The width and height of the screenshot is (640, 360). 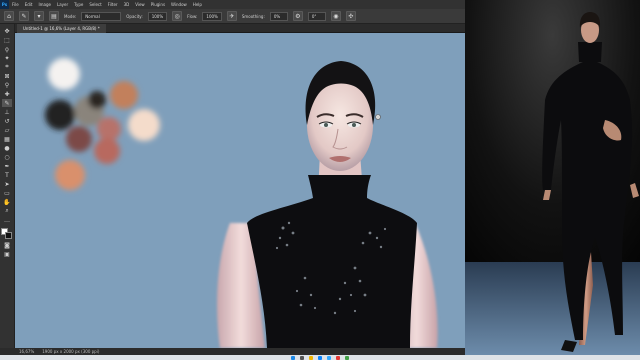 I want to click on eraser-icon: ▱, so click(x=7, y=130).